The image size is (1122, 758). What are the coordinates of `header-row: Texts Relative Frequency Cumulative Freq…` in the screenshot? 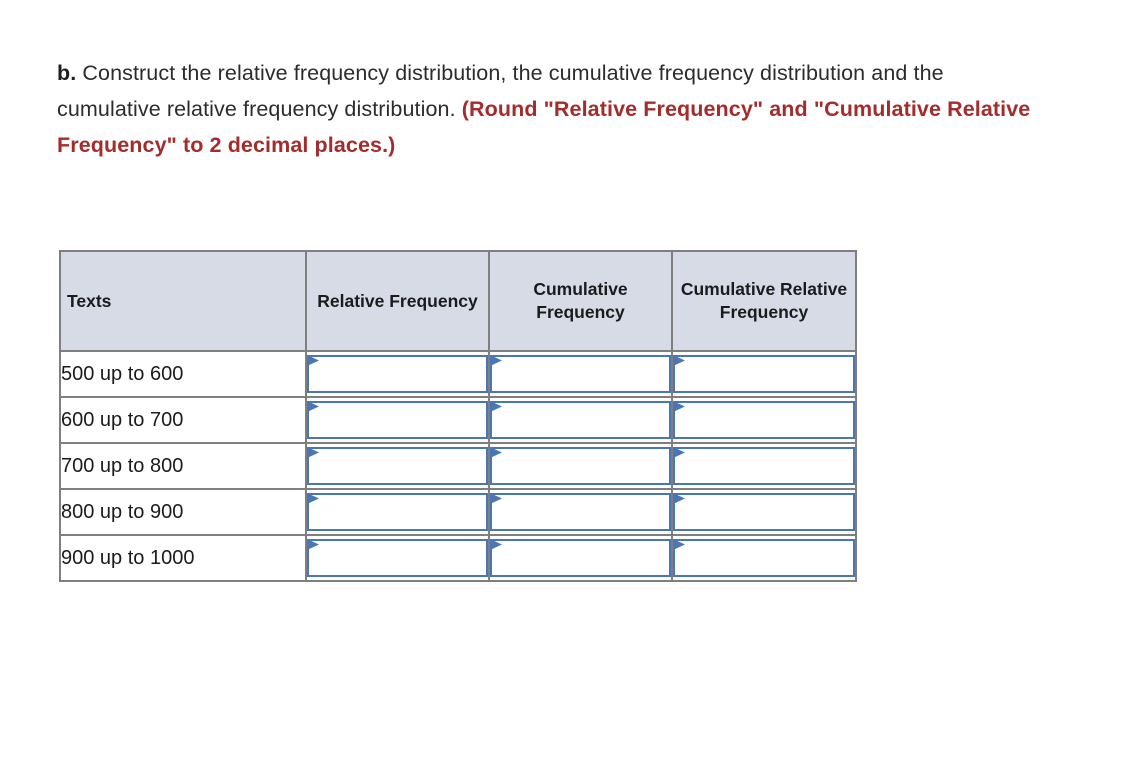 It's located at (458, 301).